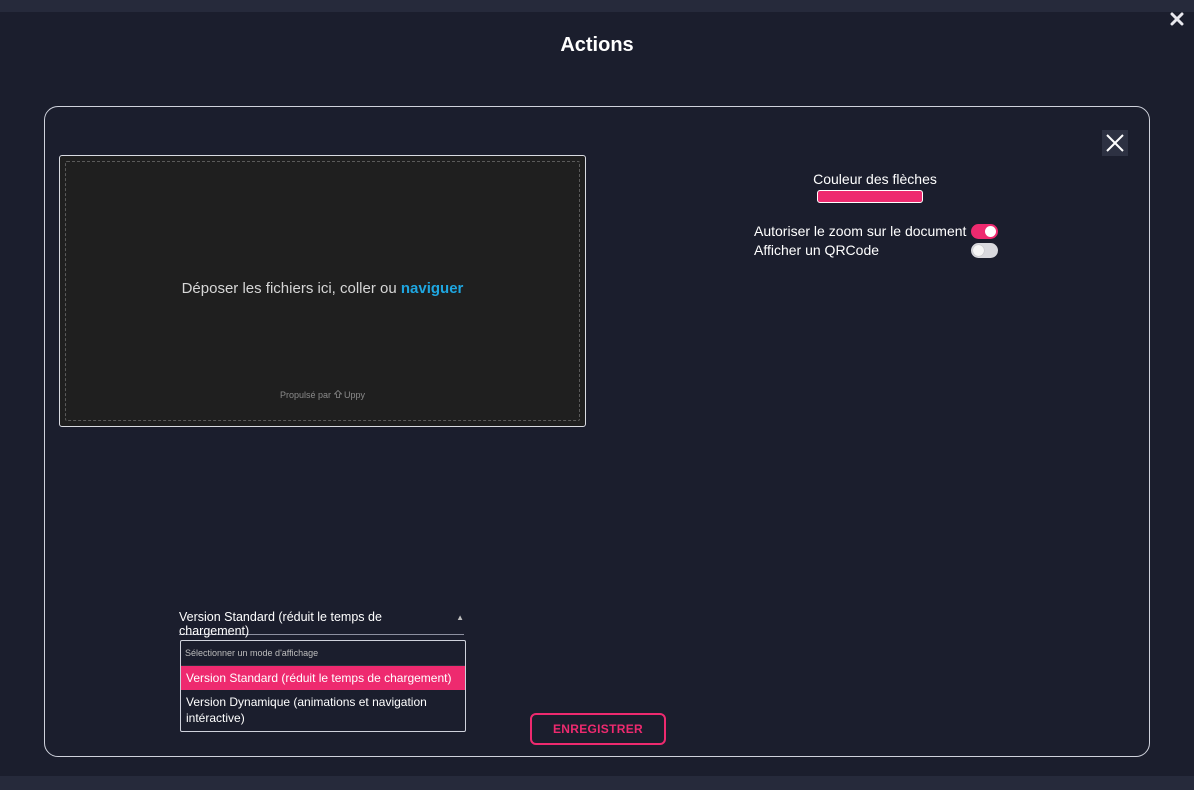 The image size is (1194, 790). I want to click on drop-instruction: Déposer les fichiers ici, coller ou, so click(289, 288).